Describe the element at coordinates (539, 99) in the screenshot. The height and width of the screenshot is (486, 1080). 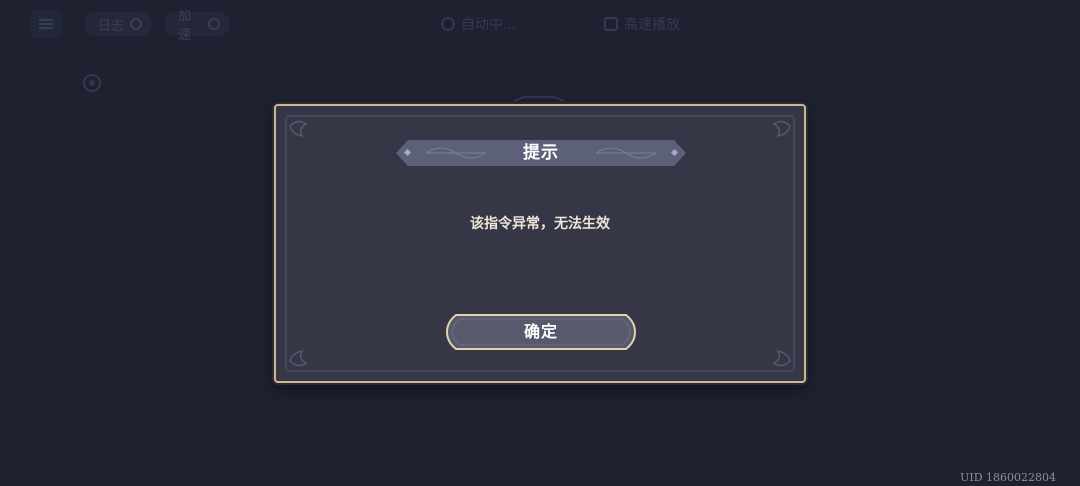
I see `dialog-top-ornament` at that location.